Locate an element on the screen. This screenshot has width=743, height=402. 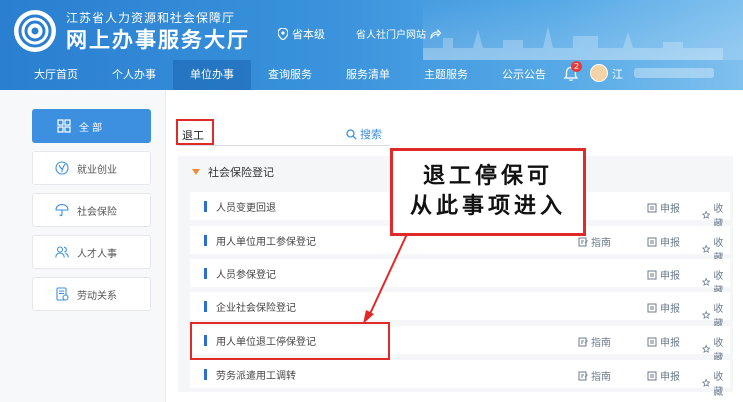
caret-down-icon is located at coordinates (196, 172).